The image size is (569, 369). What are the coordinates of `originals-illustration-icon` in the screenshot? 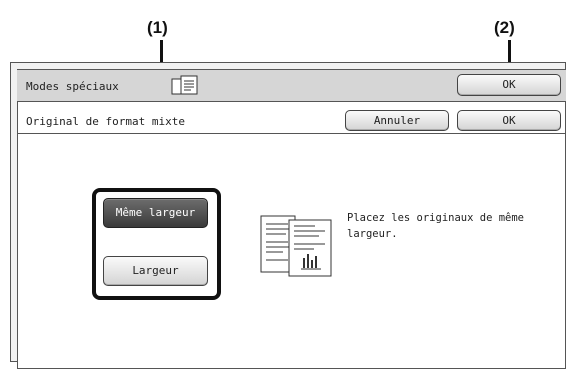 It's located at (297, 247).